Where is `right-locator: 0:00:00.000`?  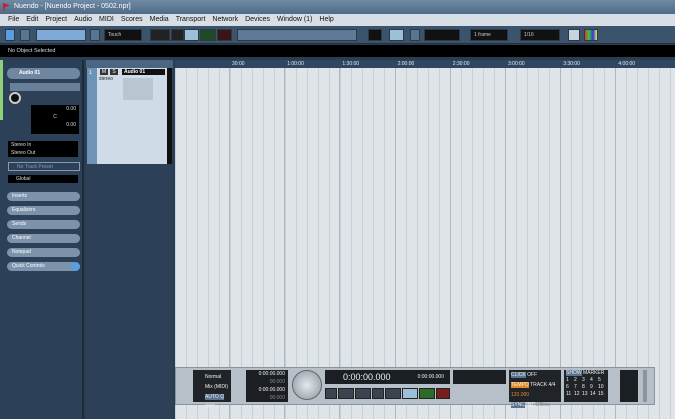
right-locator: 0:00:00.000 is located at coordinates (265, 390).